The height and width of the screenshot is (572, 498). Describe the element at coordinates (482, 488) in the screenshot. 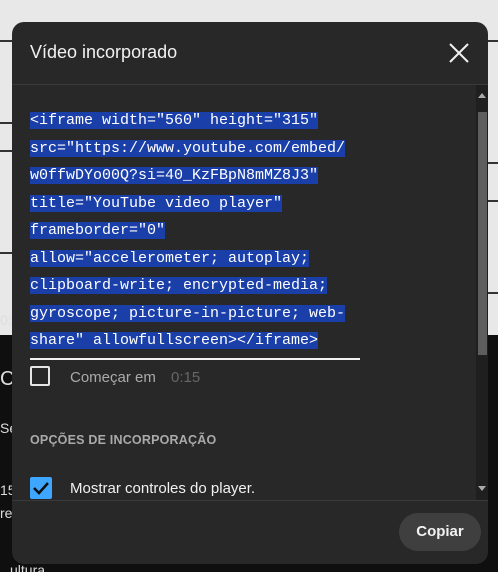

I see `scroll-down-icon` at that location.